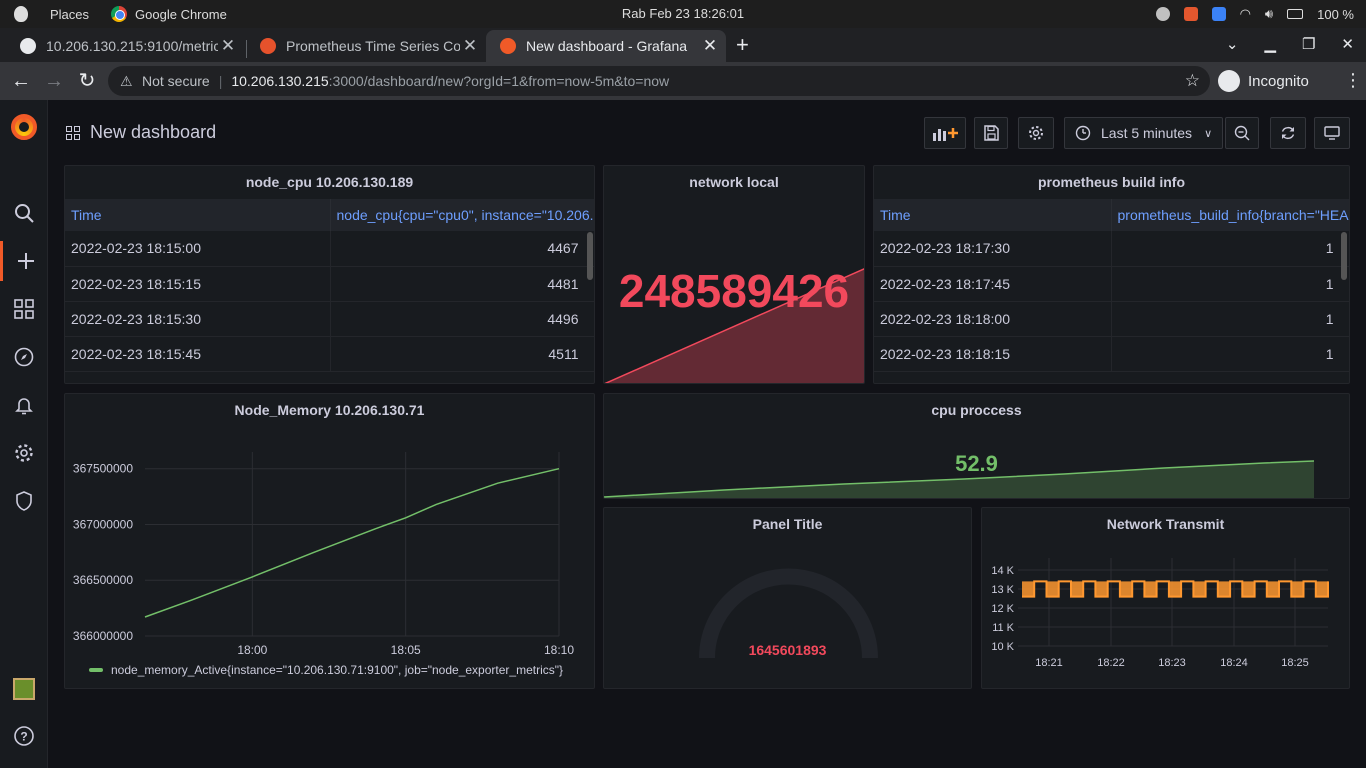  Describe the element at coordinates (24, 261) in the screenshot. I see `create-plus-icon` at that location.